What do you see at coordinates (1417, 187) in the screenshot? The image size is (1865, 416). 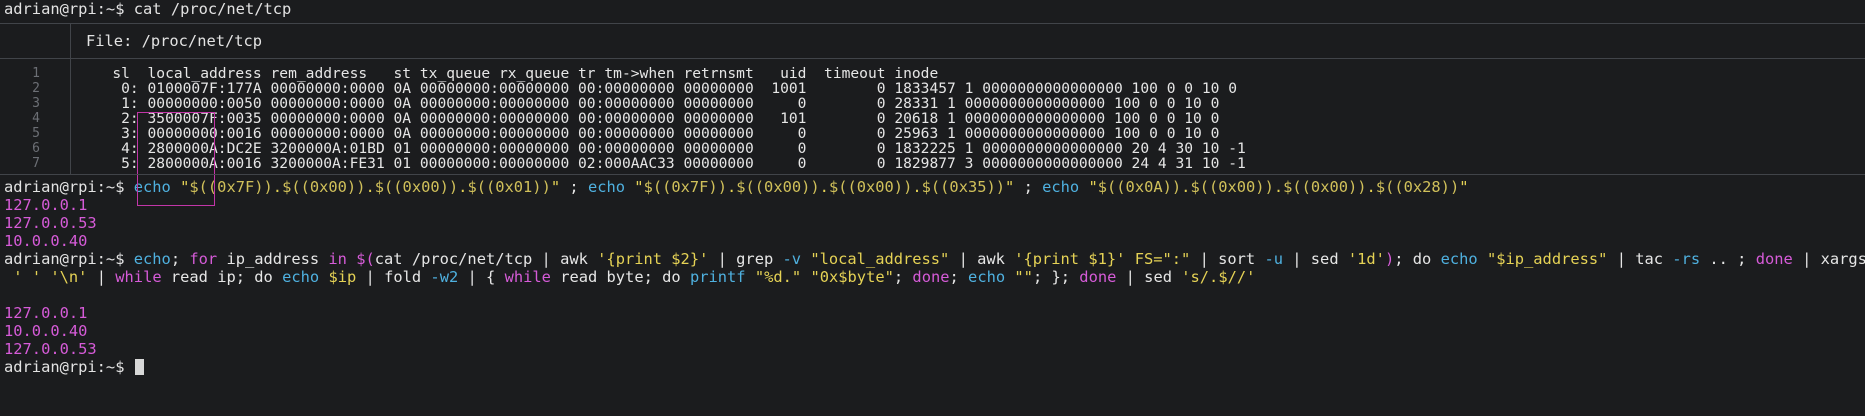 I see `command-token: $((0x28))` at bounding box center [1417, 187].